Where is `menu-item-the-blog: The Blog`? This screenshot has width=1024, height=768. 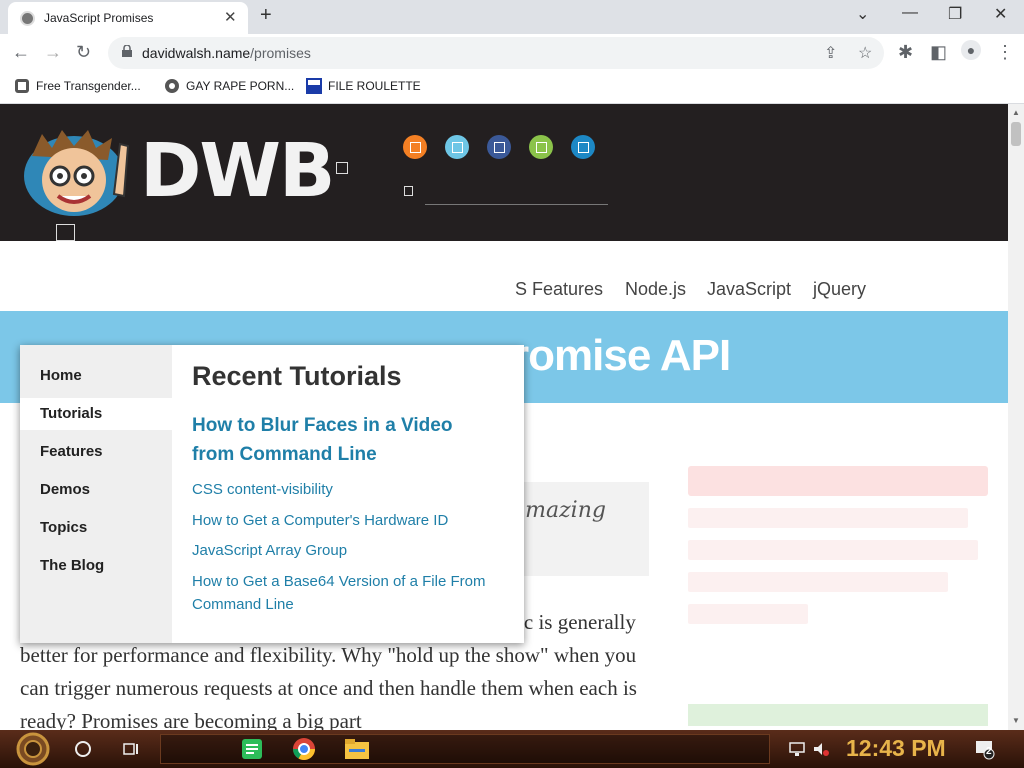
menu-item-the-blog: The Blog is located at coordinates (96, 566).